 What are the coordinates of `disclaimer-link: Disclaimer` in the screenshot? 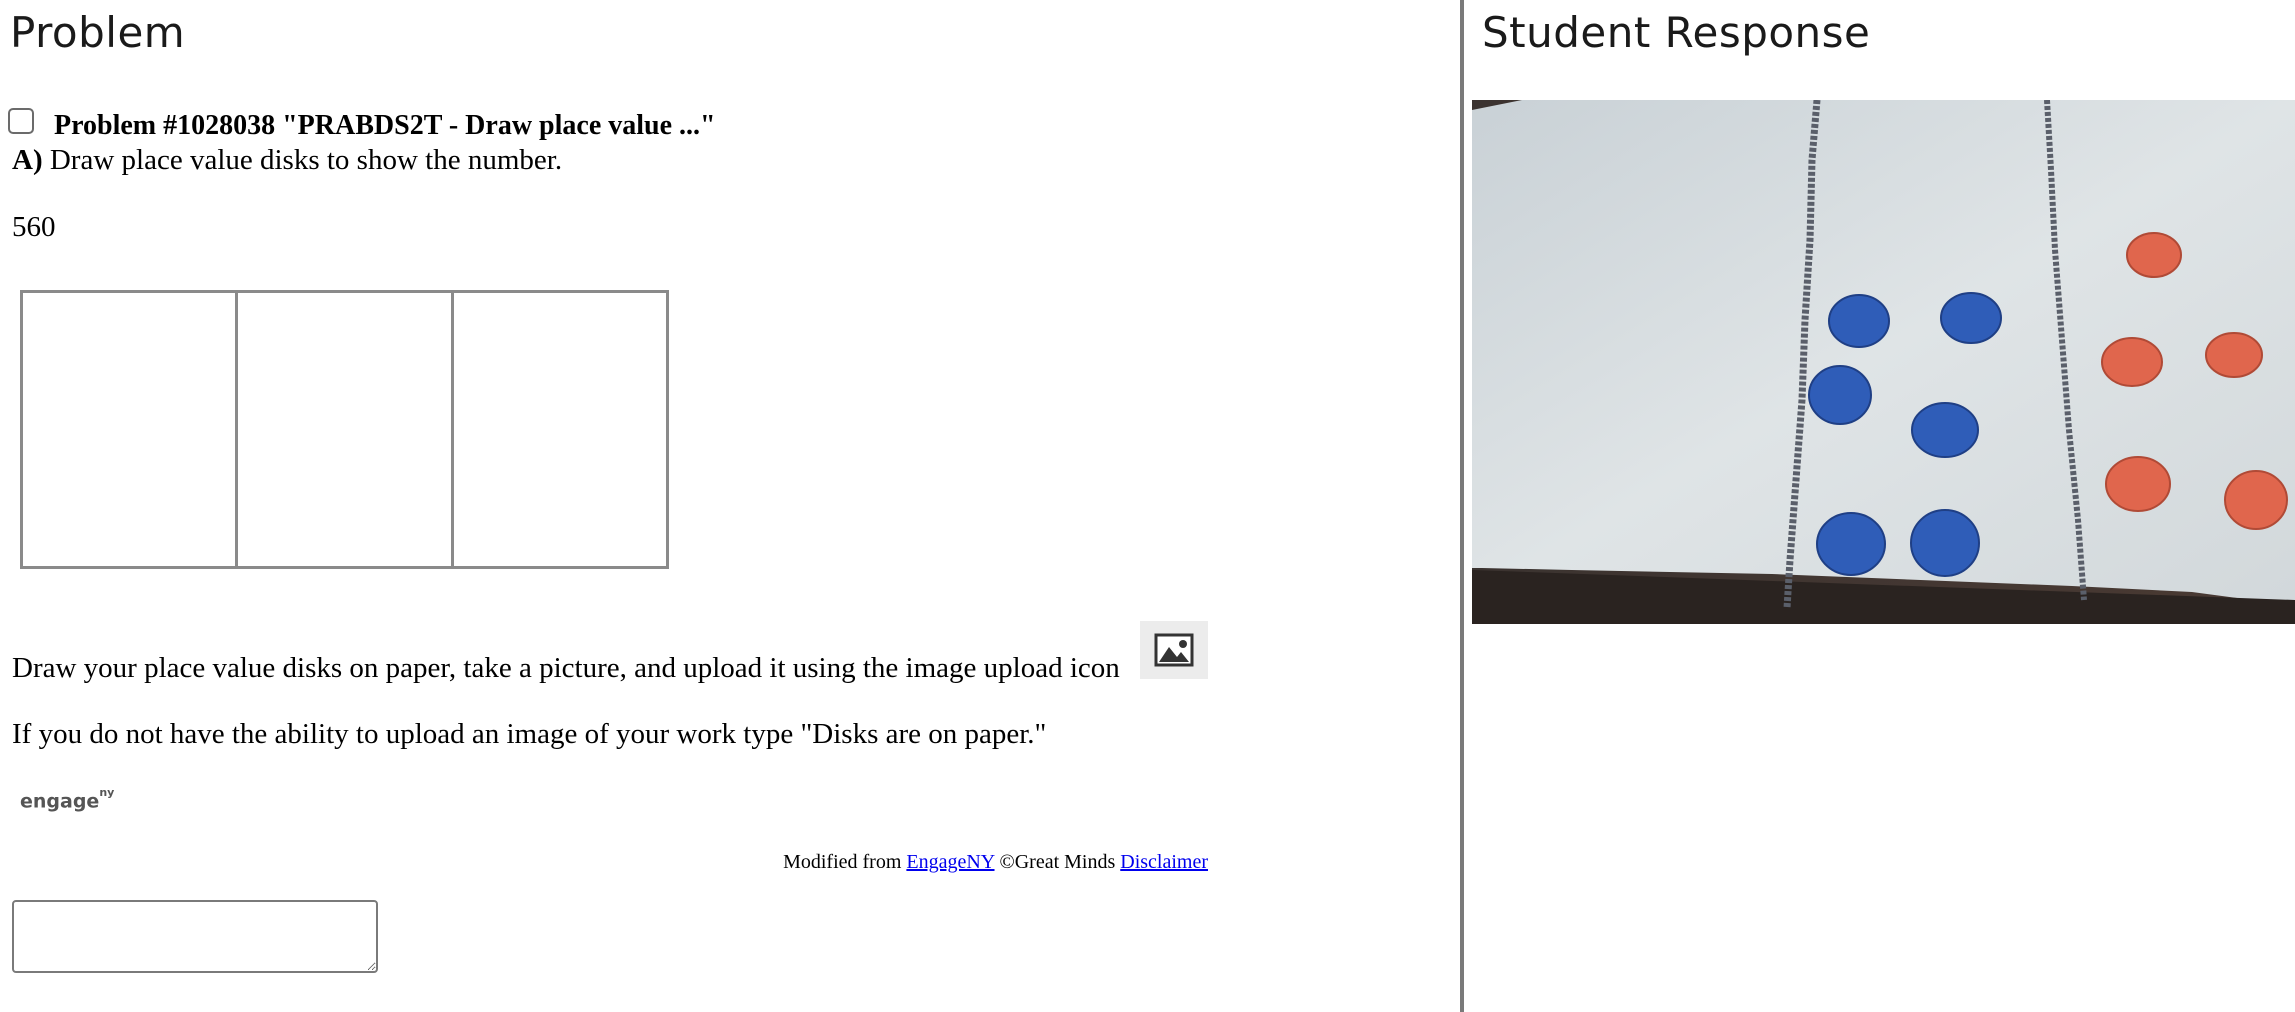 It's located at (1164, 862).